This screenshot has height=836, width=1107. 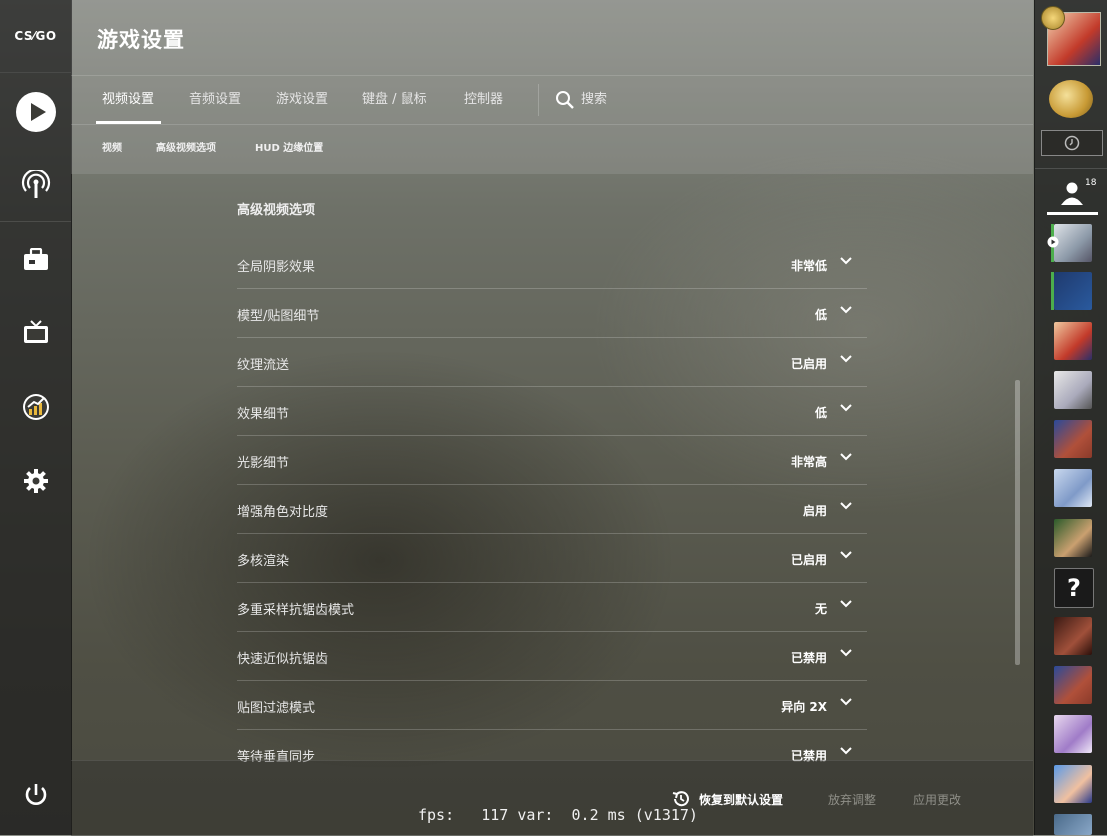 I want to click on xp-level-box, so click(x=1072, y=143).